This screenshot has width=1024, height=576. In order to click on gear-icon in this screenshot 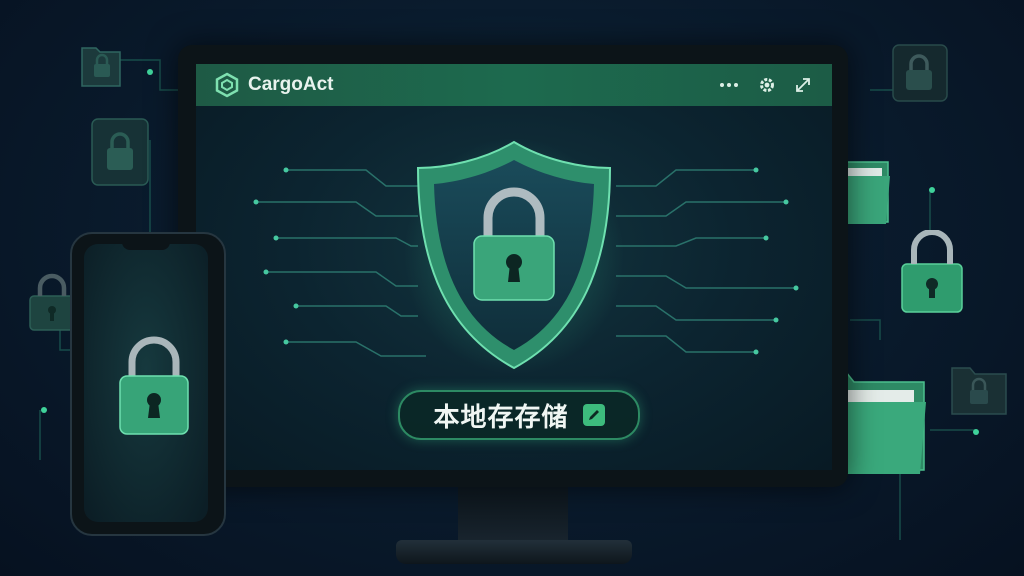, I will do `click(767, 85)`.